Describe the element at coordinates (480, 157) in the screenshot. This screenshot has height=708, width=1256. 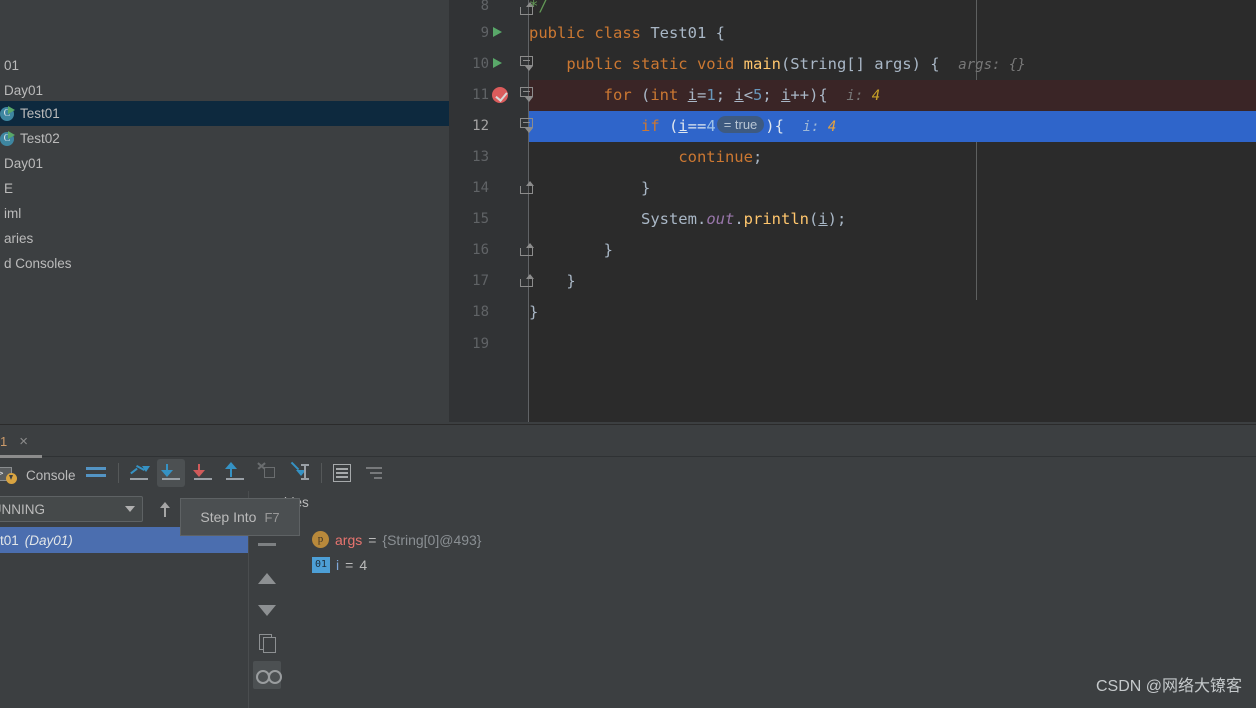
I see `line-number: 13` at that location.